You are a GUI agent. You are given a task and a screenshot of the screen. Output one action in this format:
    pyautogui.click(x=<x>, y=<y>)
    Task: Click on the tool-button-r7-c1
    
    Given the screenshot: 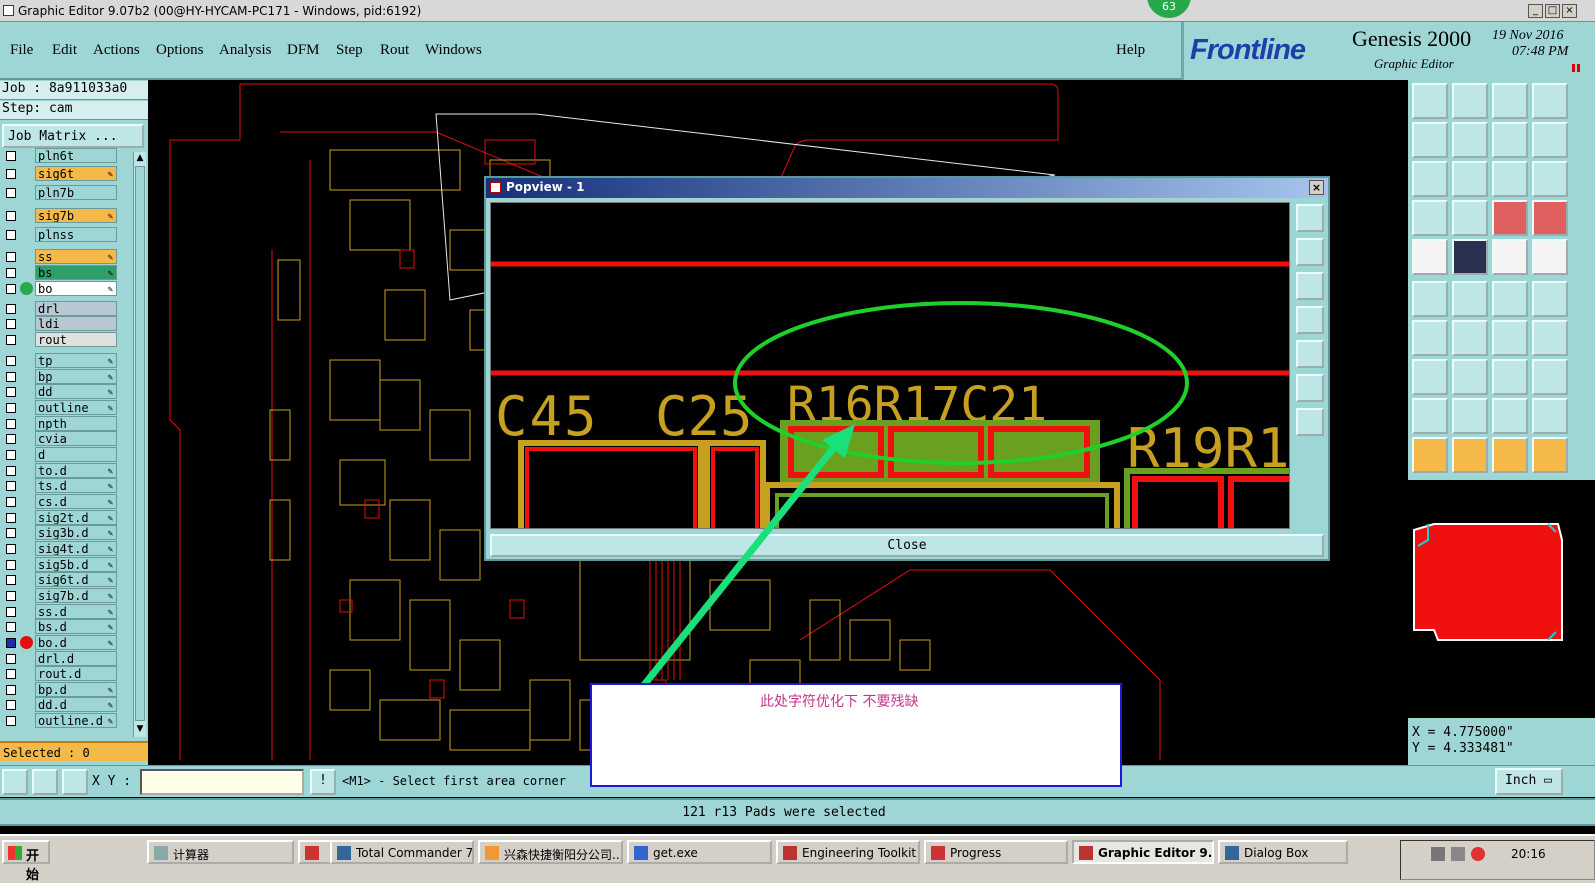 What is the action you would take?
    pyautogui.click(x=1430, y=338)
    